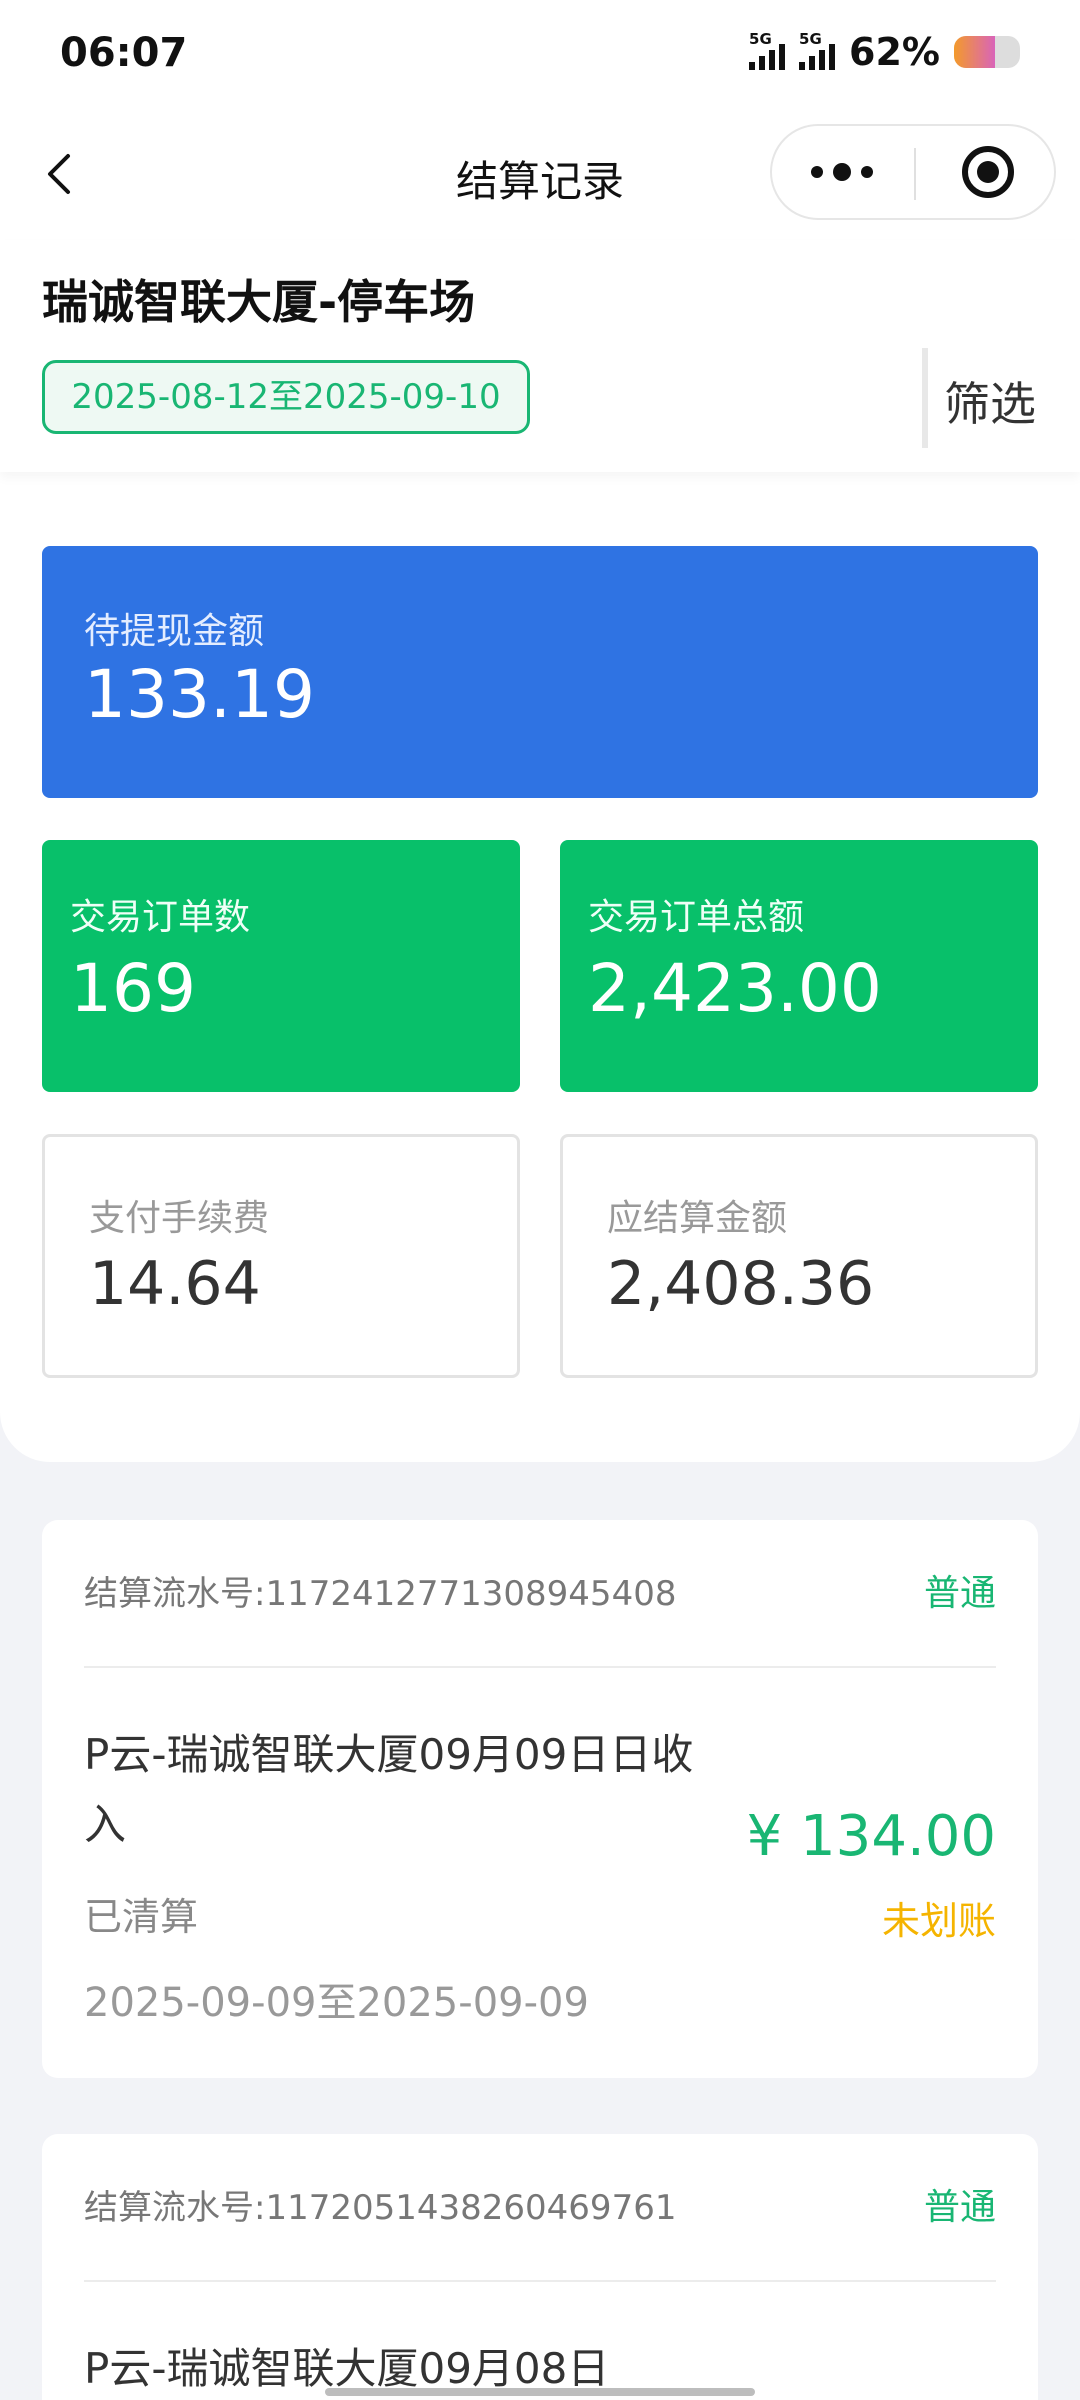  What do you see at coordinates (281, 966) in the screenshot?
I see `order-count-card: 交易订单数 169` at bounding box center [281, 966].